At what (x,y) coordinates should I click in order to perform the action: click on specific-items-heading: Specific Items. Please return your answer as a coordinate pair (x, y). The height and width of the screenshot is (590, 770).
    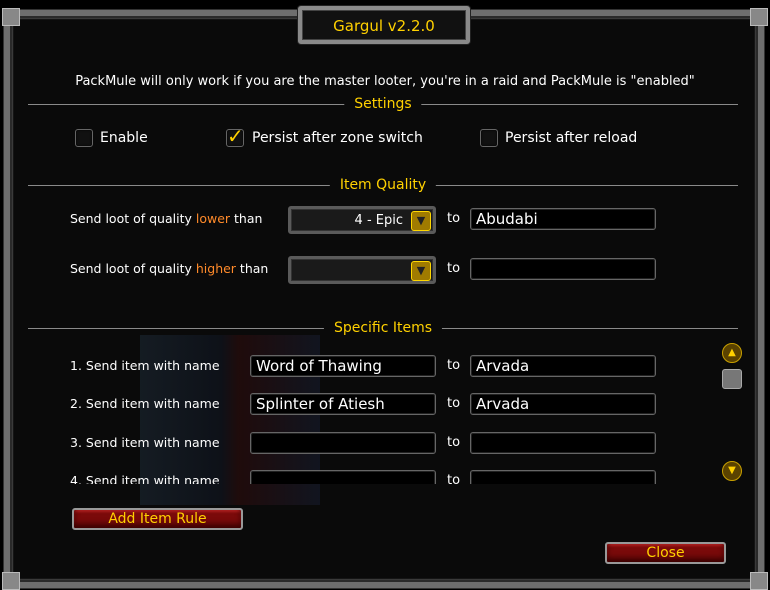
    Looking at the image, I should click on (383, 328).